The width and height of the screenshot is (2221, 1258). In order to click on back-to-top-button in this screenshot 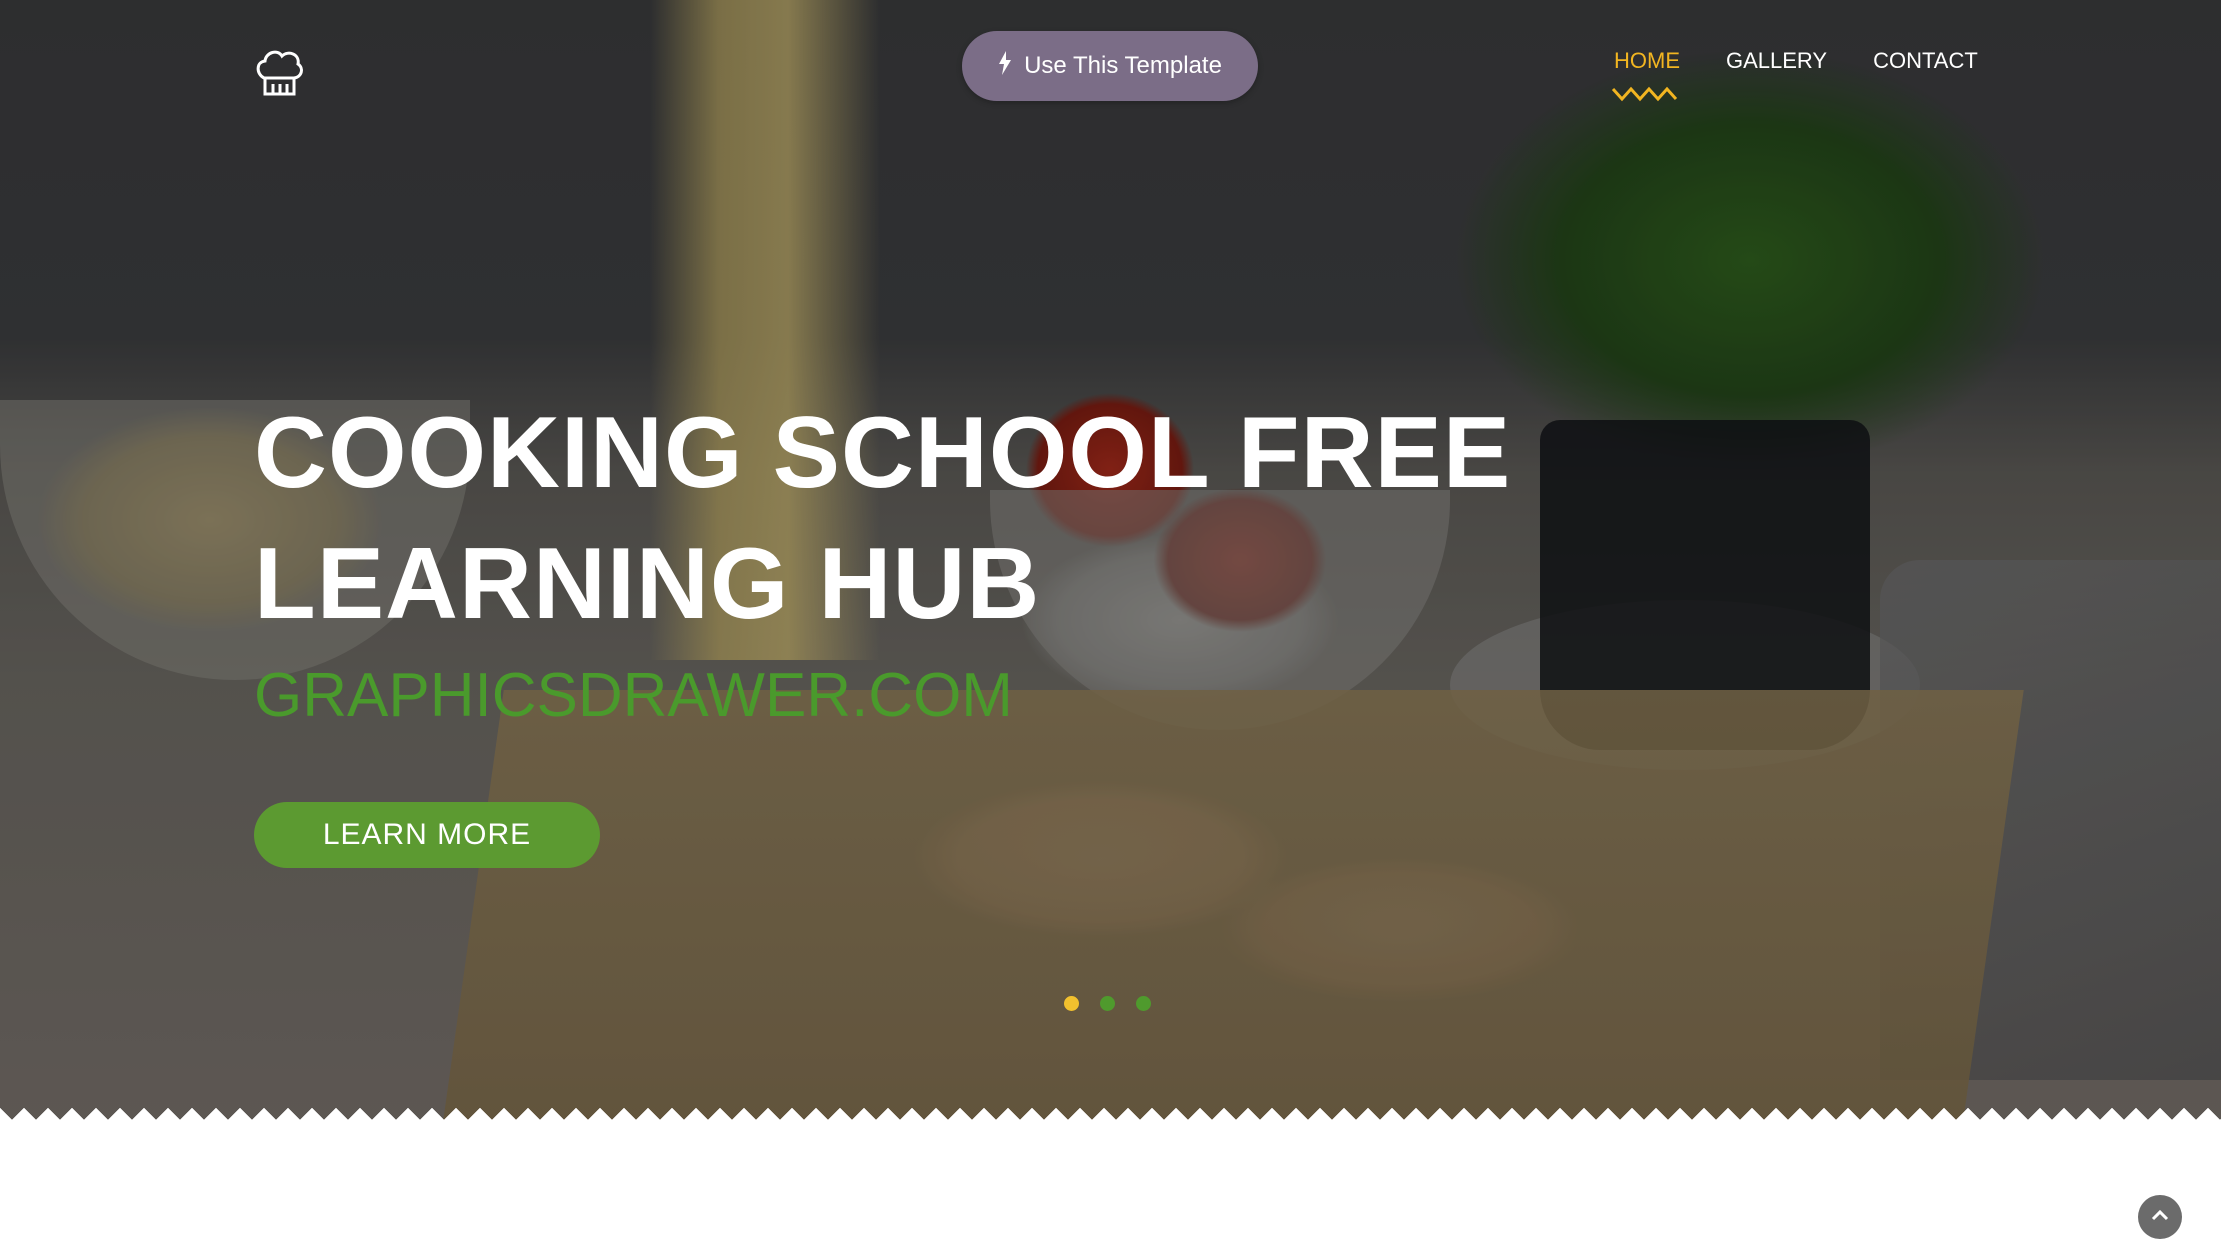, I will do `click(2160, 1217)`.